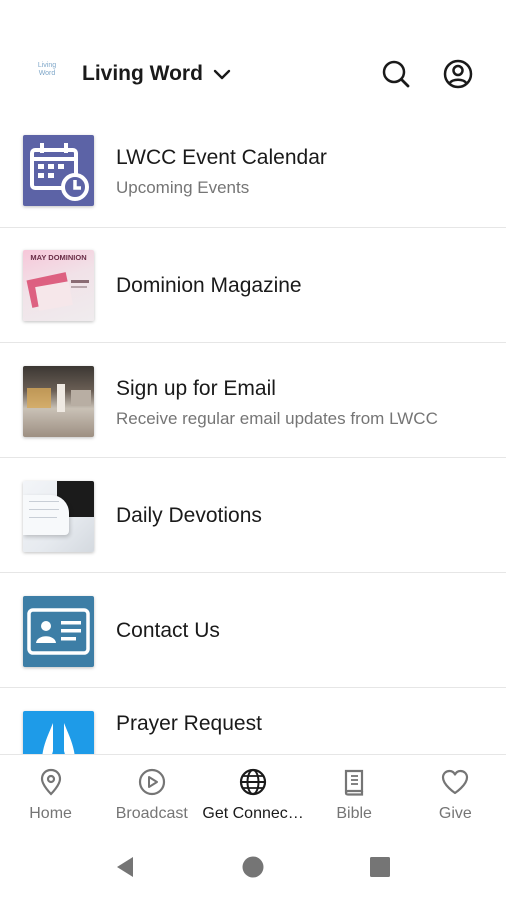 This screenshot has width=506, height=900. Describe the element at coordinates (222, 75) in the screenshot. I see `chevron-down-icon` at that location.